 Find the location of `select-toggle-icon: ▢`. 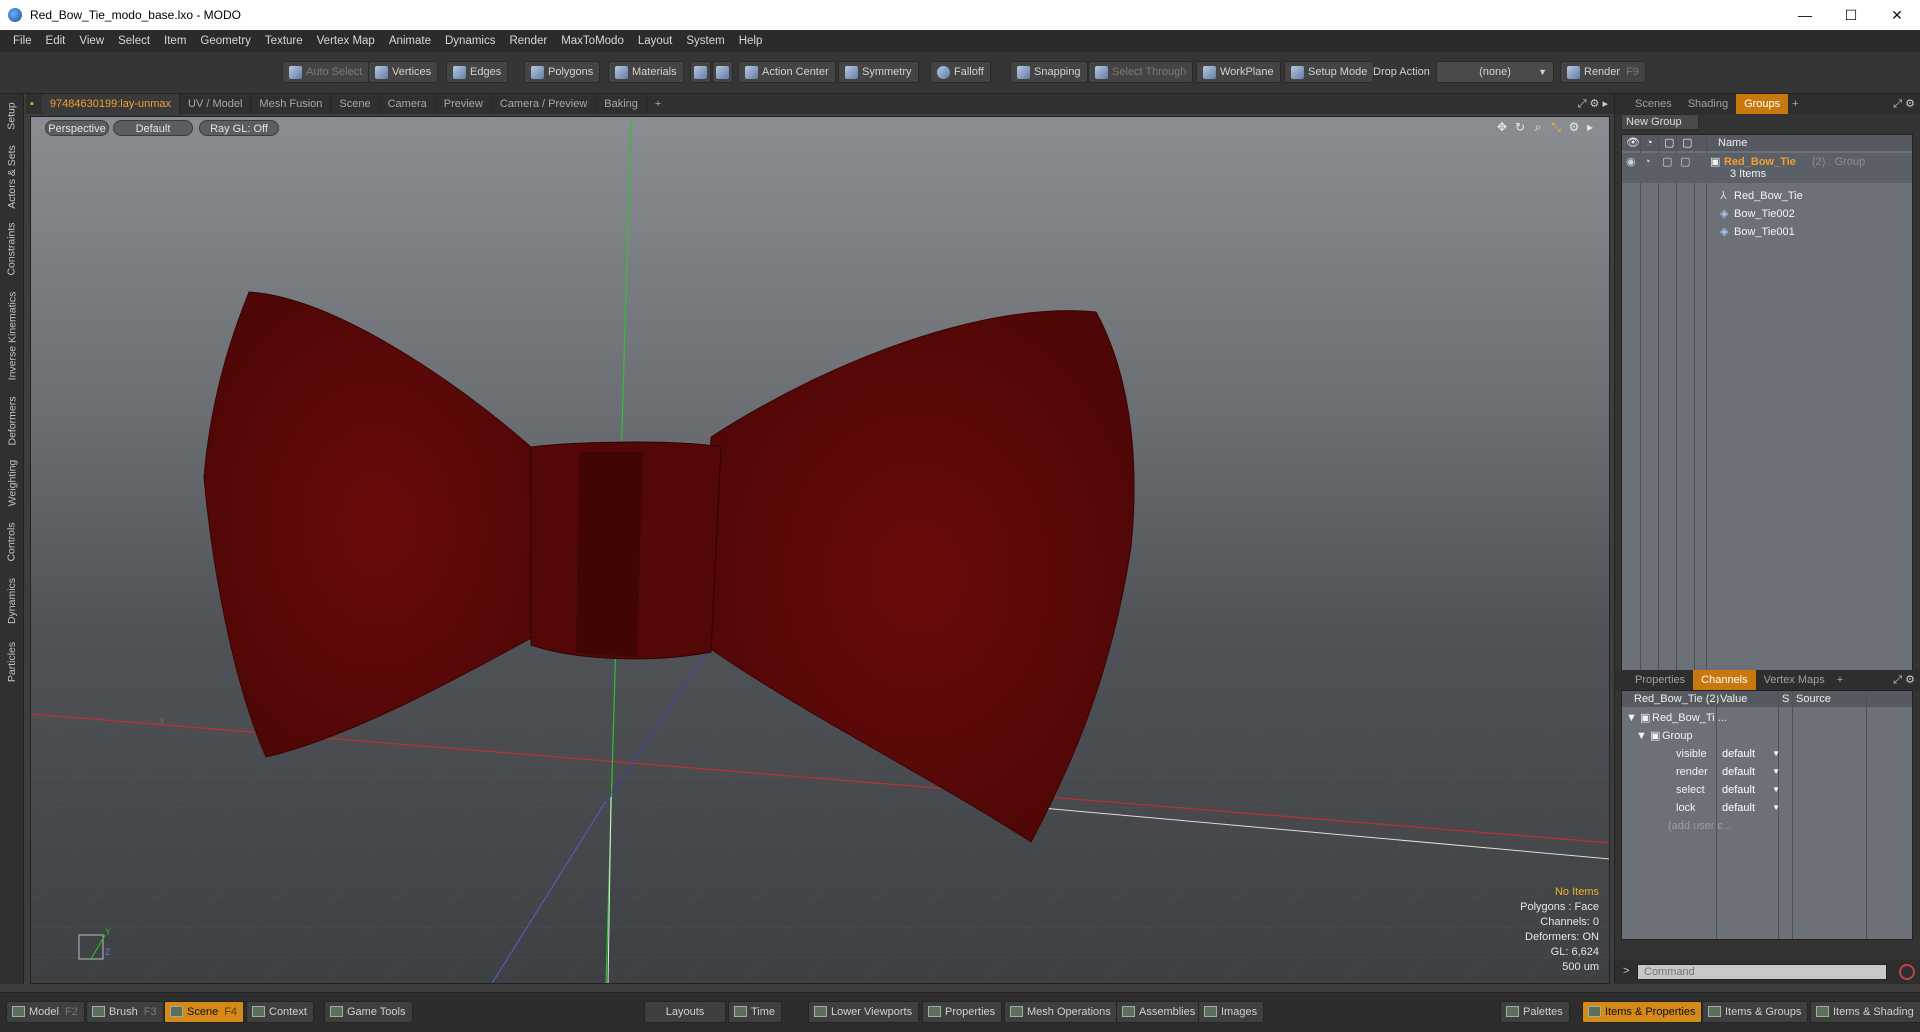

select-toggle-icon: ▢ is located at coordinates (1685, 162).